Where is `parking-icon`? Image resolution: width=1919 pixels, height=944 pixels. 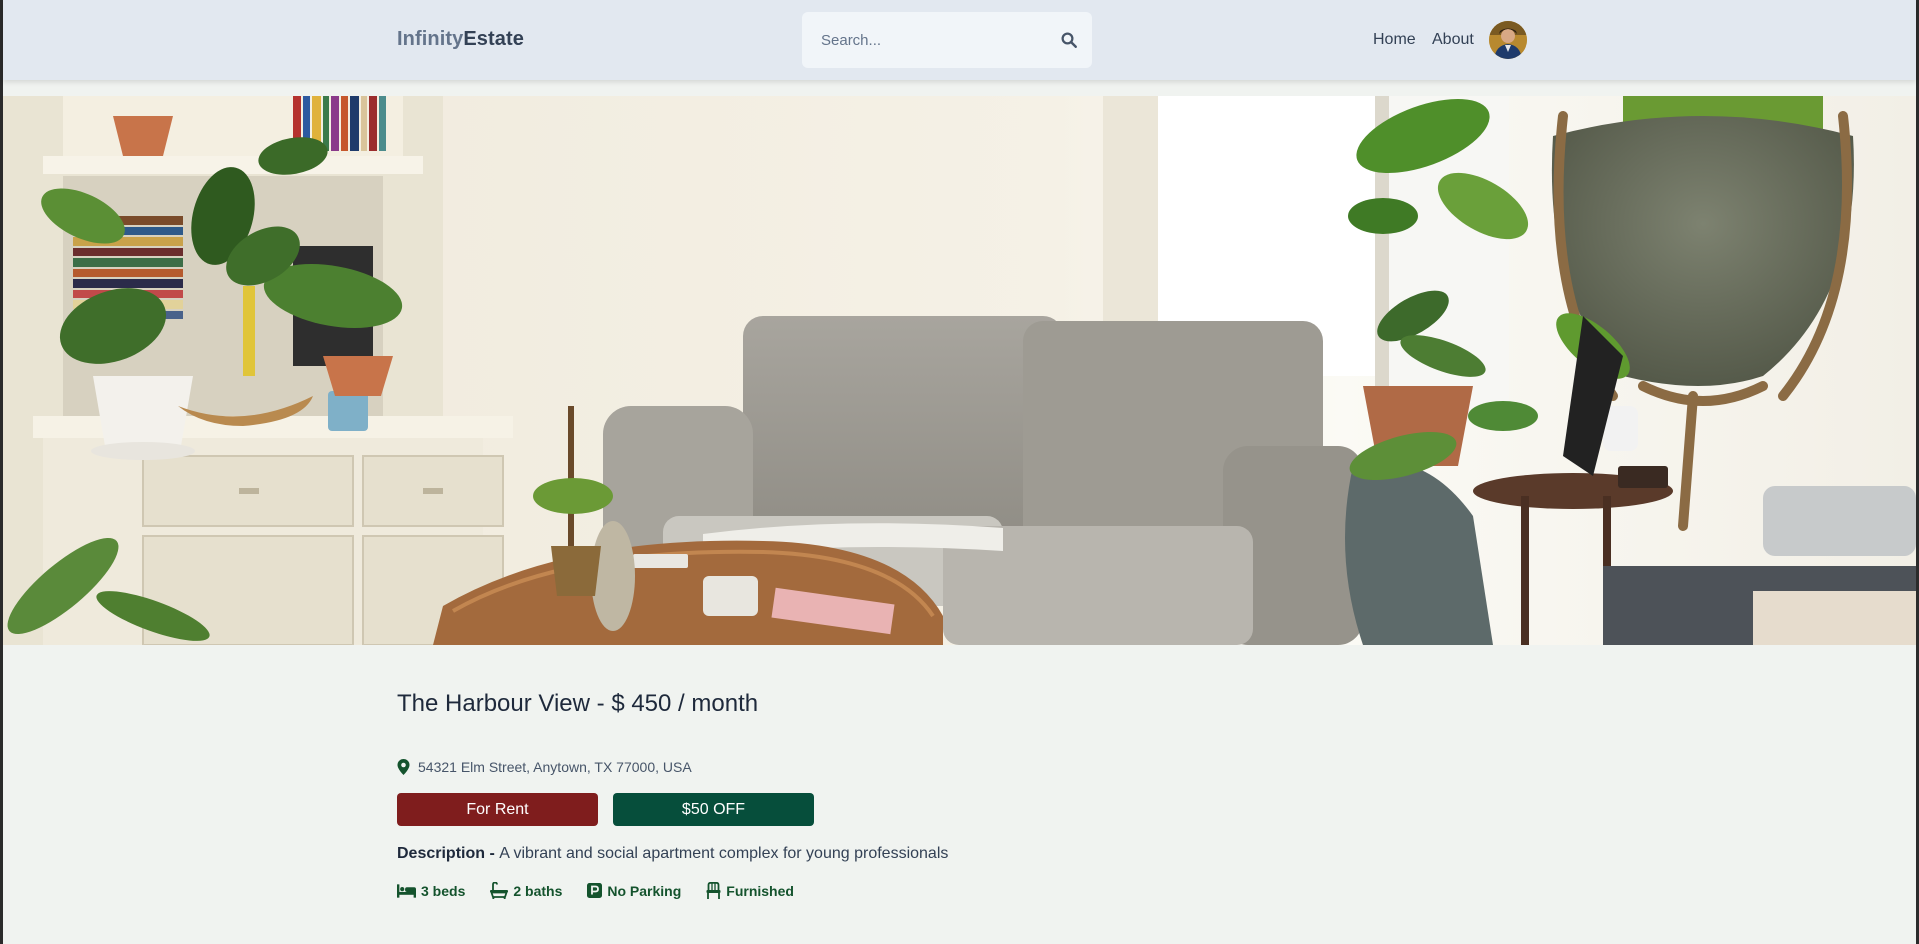 parking-icon is located at coordinates (595, 890).